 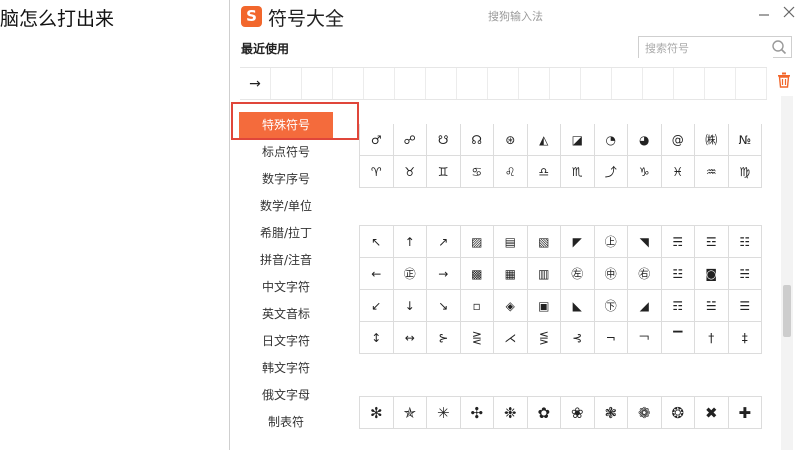 I want to click on symbol-cell: ⋛, so click(x=477, y=338).